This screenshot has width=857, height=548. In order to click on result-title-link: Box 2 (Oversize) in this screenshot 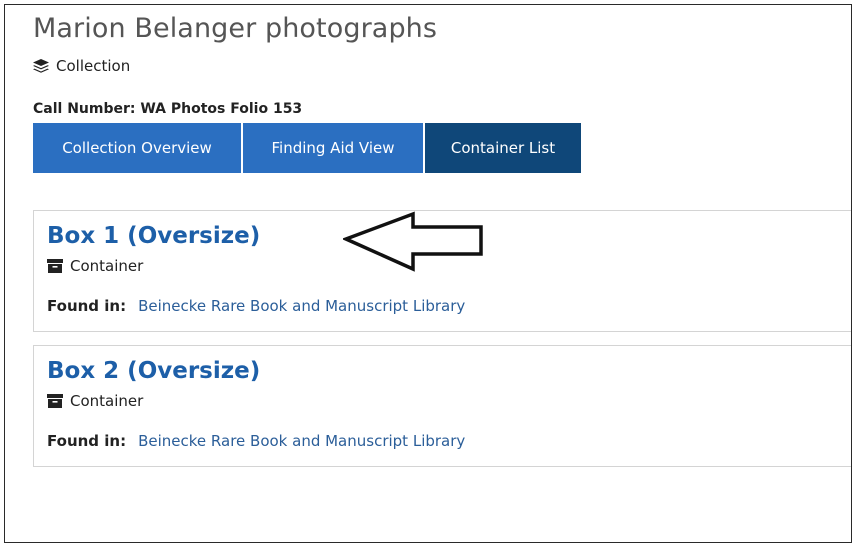, I will do `click(153, 371)`.